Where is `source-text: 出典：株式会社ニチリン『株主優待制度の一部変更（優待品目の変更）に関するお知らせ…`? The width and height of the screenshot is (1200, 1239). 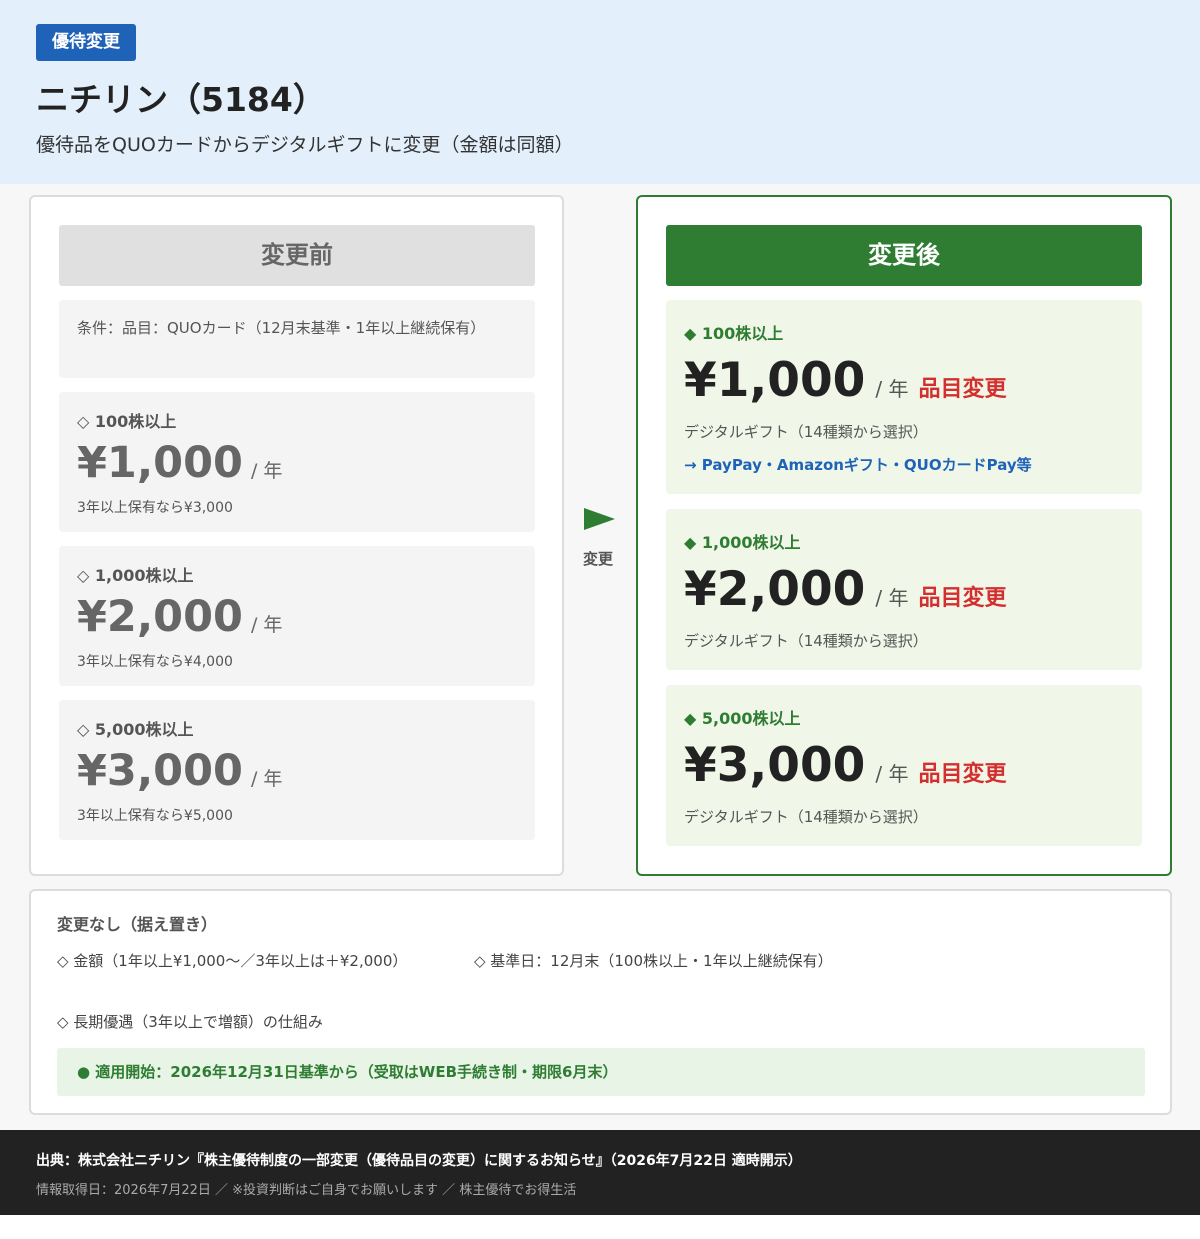
source-text: 出典：株式会社ニチリン『株主優待制度の一部変更（優待品目の変更）に関するお知らせ… is located at coordinates (419, 1161).